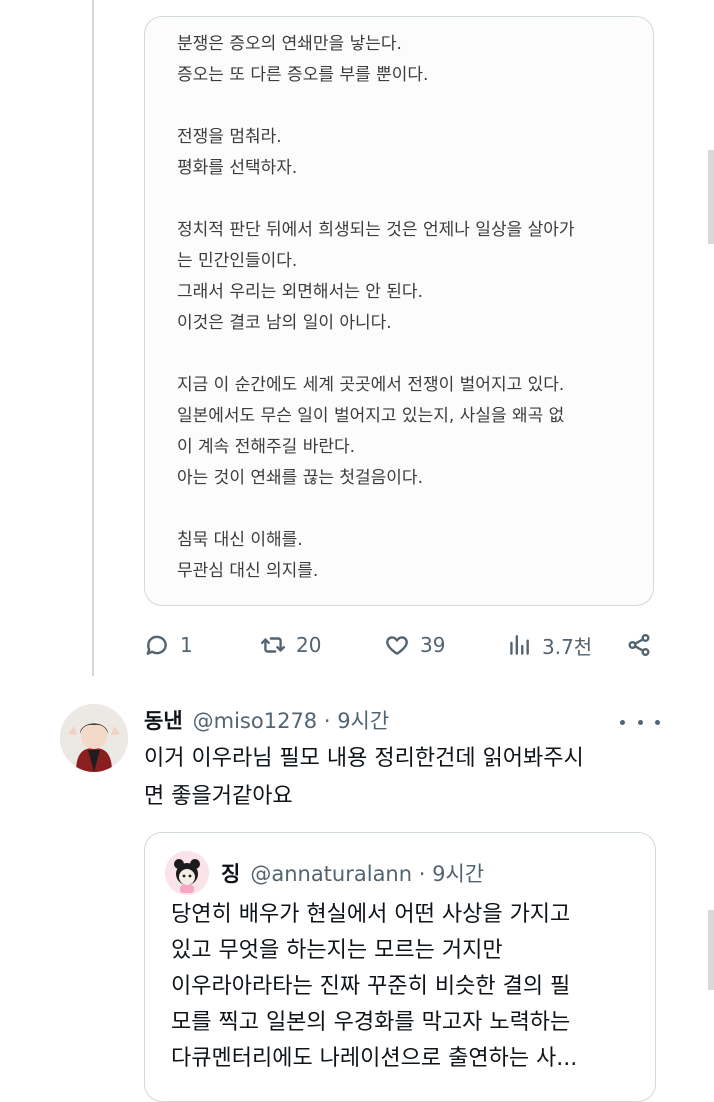 This screenshot has height=1102, width=714. I want to click on share-icon, so click(639, 645).